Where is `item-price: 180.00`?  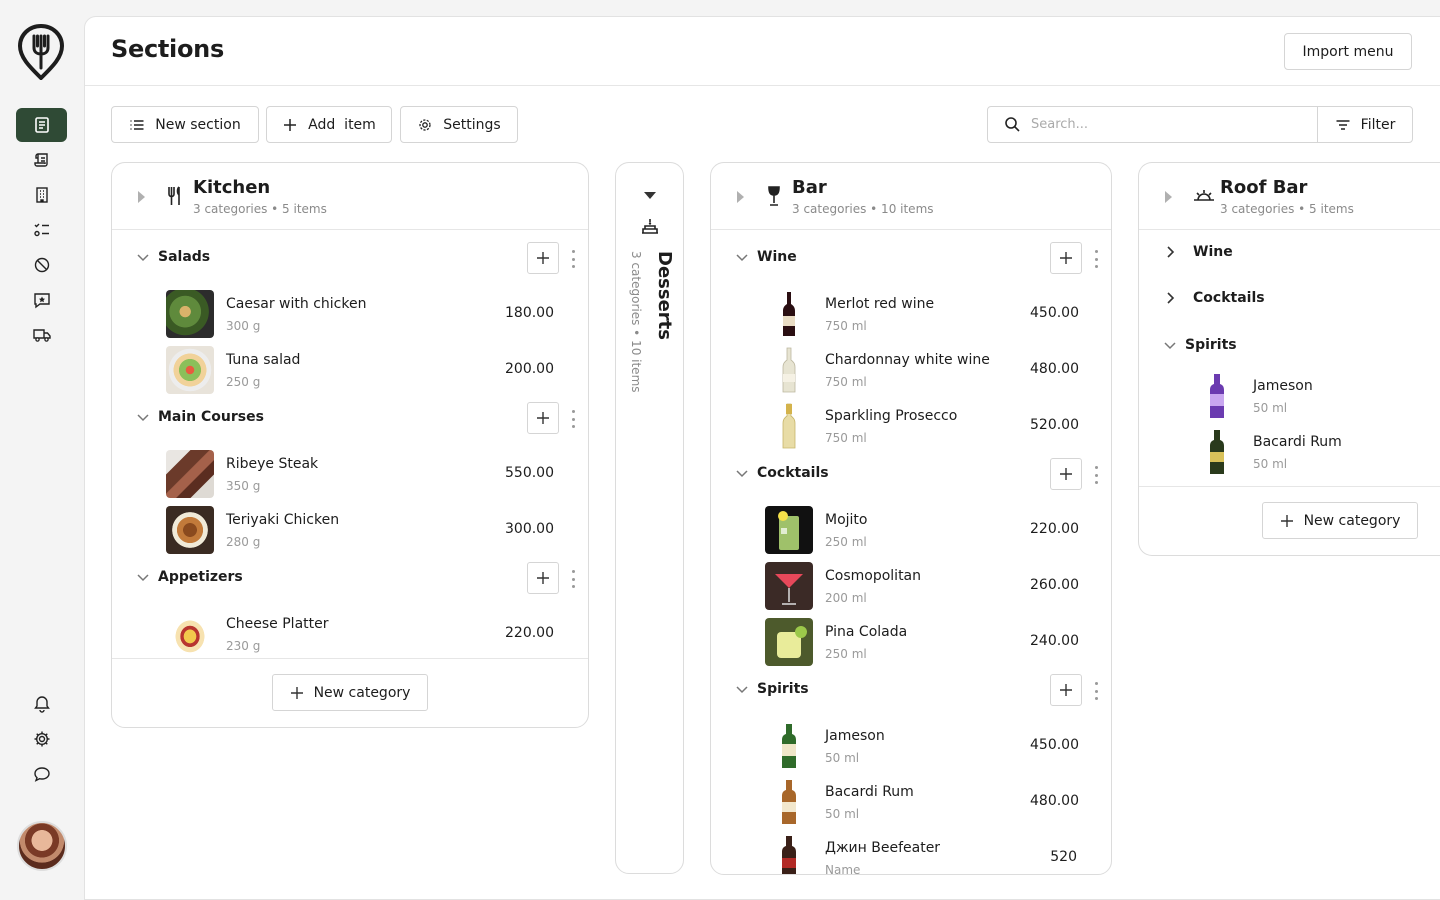 item-price: 180.00 is located at coordinates (529, 313).